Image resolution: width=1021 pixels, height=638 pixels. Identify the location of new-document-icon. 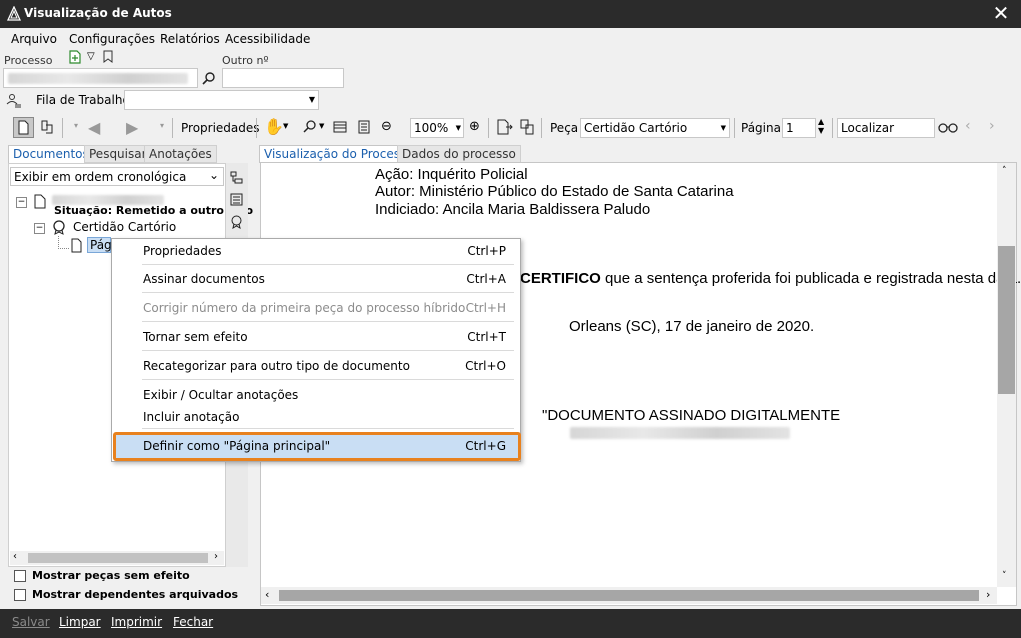
(75, 57).